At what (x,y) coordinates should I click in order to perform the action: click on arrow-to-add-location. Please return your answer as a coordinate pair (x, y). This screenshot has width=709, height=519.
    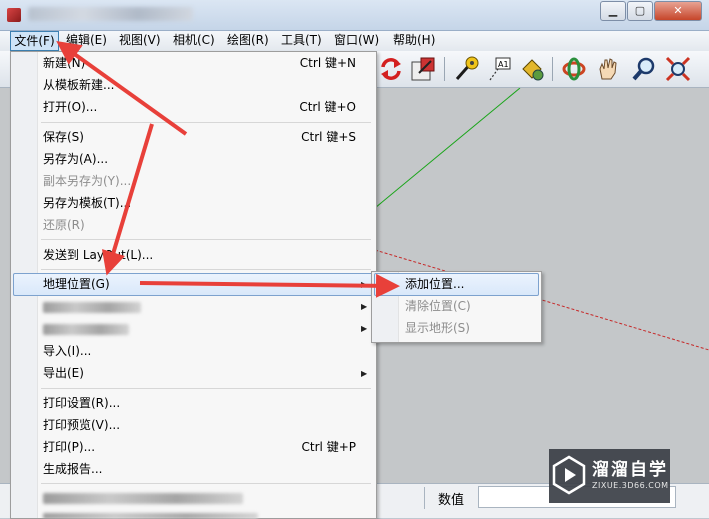
    Looking at the image, I should click on (269, 285).